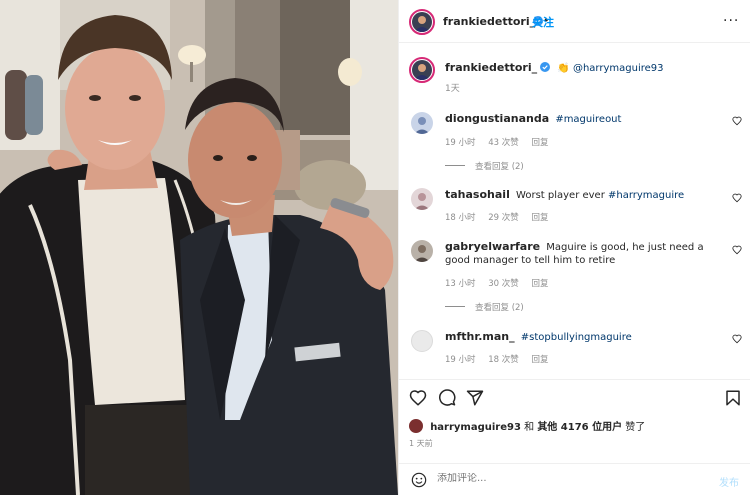 The image size is (750, 495). I want to click on comment-username: gabryelwarfare, so click(492, 246).